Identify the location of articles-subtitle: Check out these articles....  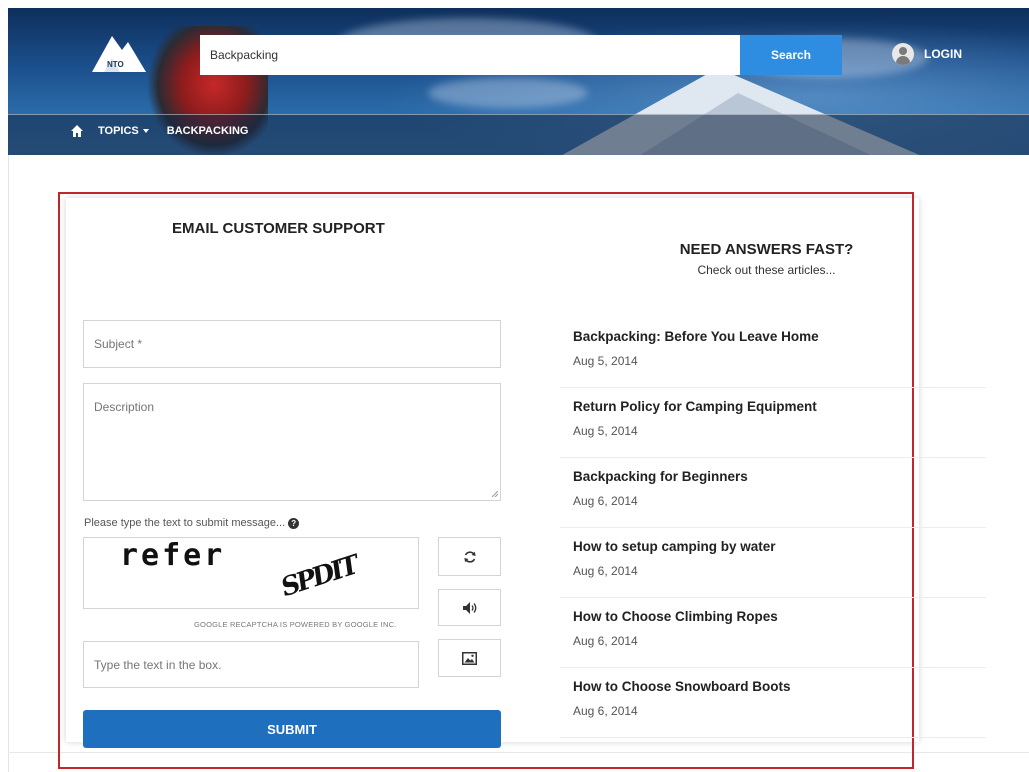
(766, 270).